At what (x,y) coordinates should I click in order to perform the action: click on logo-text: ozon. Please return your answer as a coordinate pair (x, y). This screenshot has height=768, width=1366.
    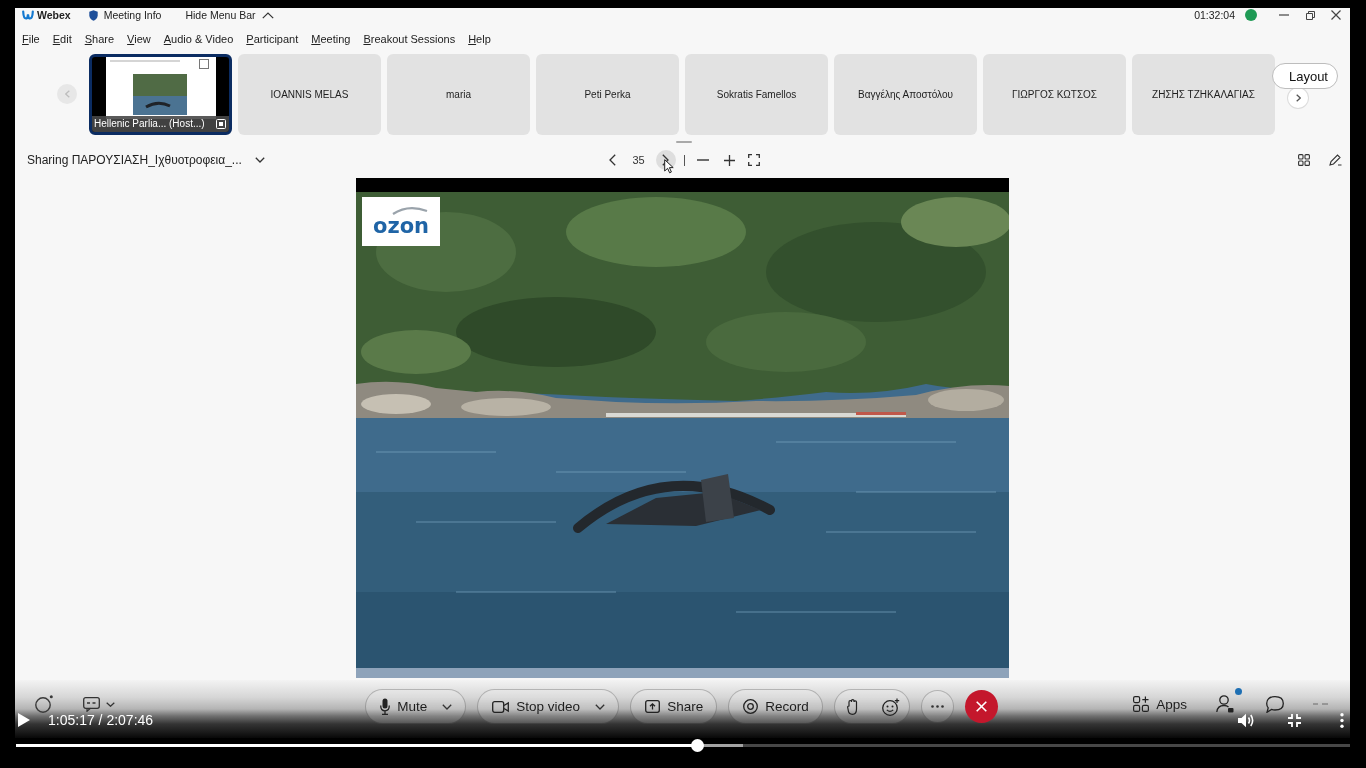
    Looking at the image, I should click on (401, 226).